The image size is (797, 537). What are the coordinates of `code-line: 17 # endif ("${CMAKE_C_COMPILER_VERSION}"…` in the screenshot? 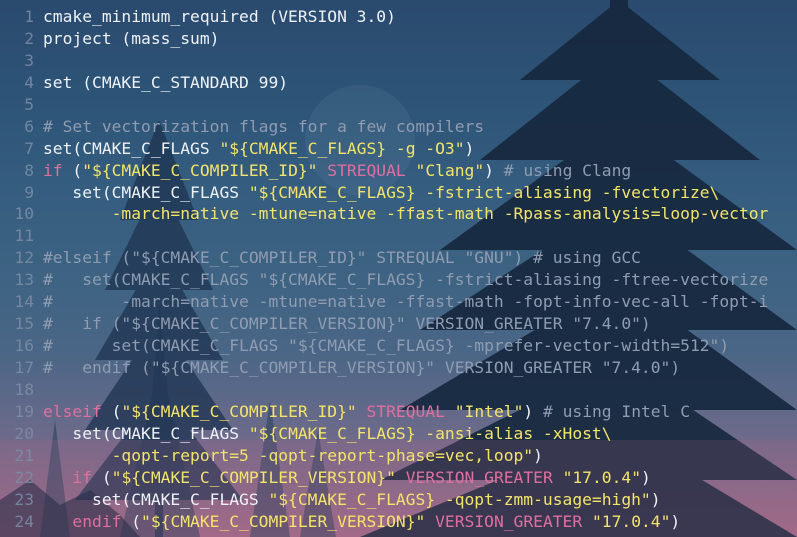 It's located at (398, 368).